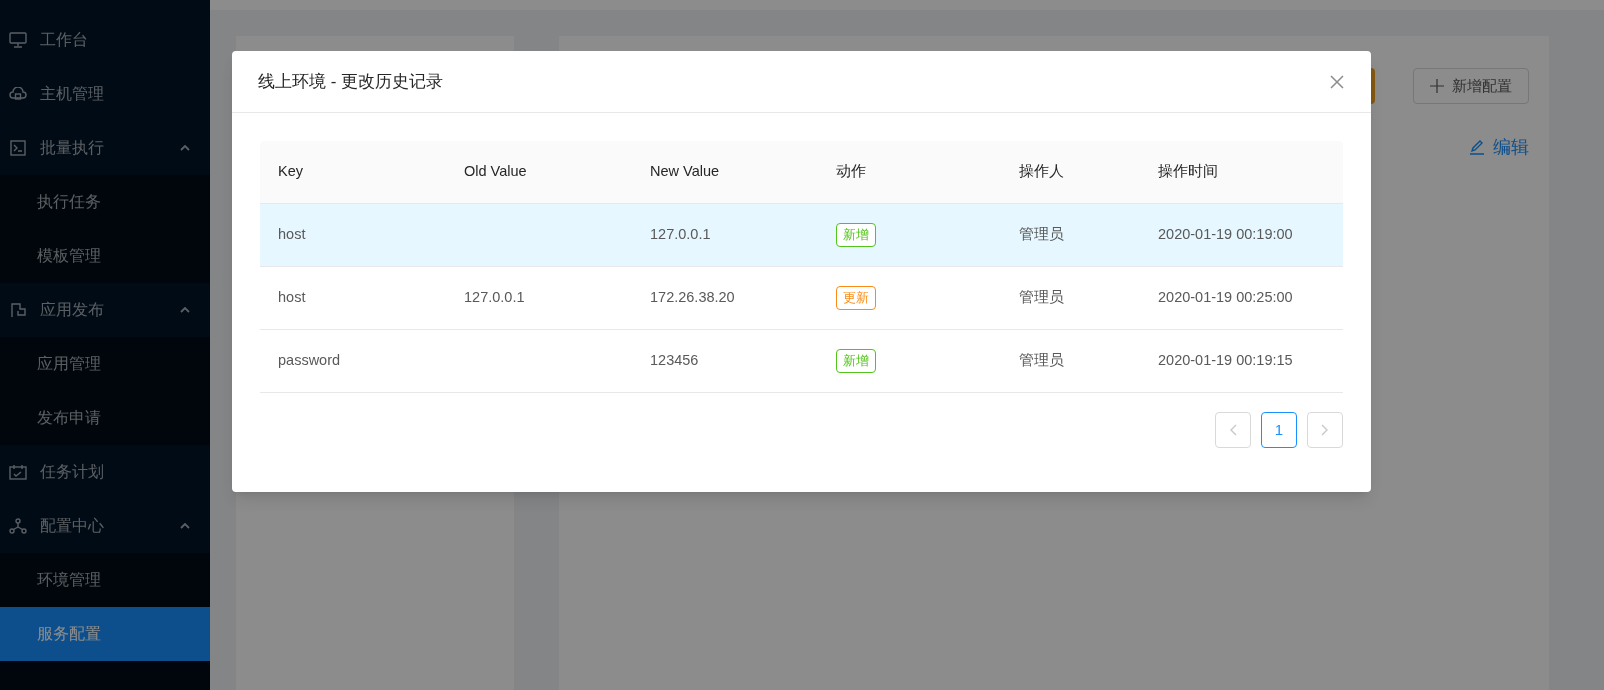 The image size is (1604, 690). I want to click on chevron-left-icon, so click(1233, 430).